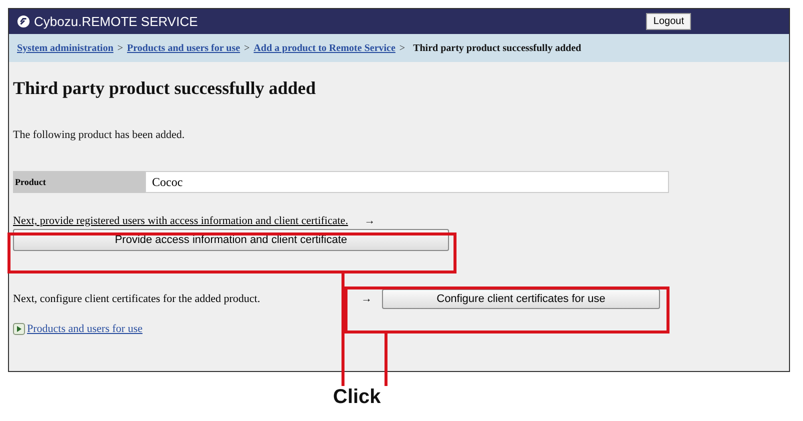 This screenshot has height=421, width=803. I want to click on logo-icon, so click(23, 21).